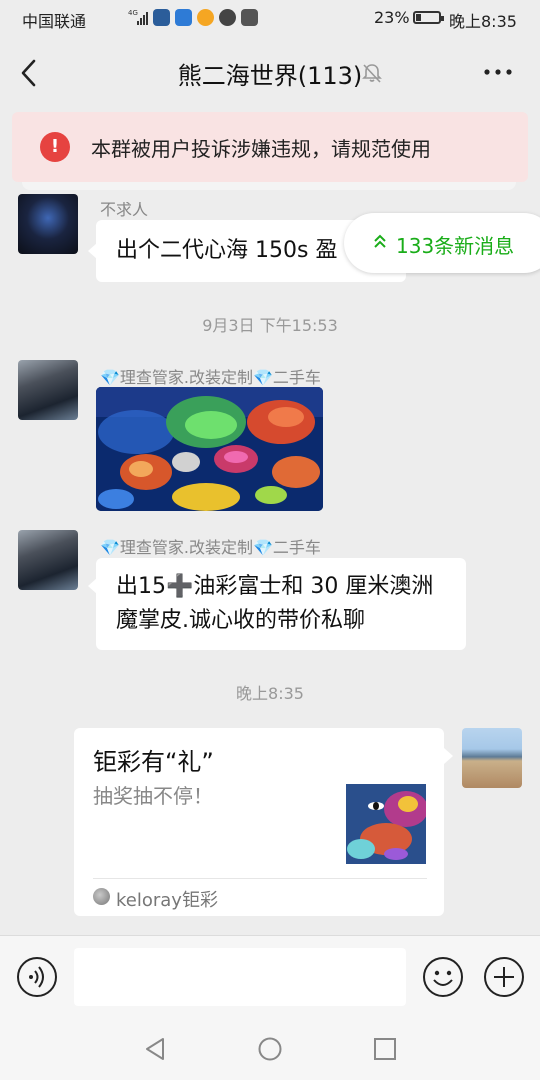 The height and width of the screenshot is (1080, 540). What do you see at coordinates (380, 241) in the screenshot?
I see `double-chevron-up-icon` at bounding box center [380, 241].